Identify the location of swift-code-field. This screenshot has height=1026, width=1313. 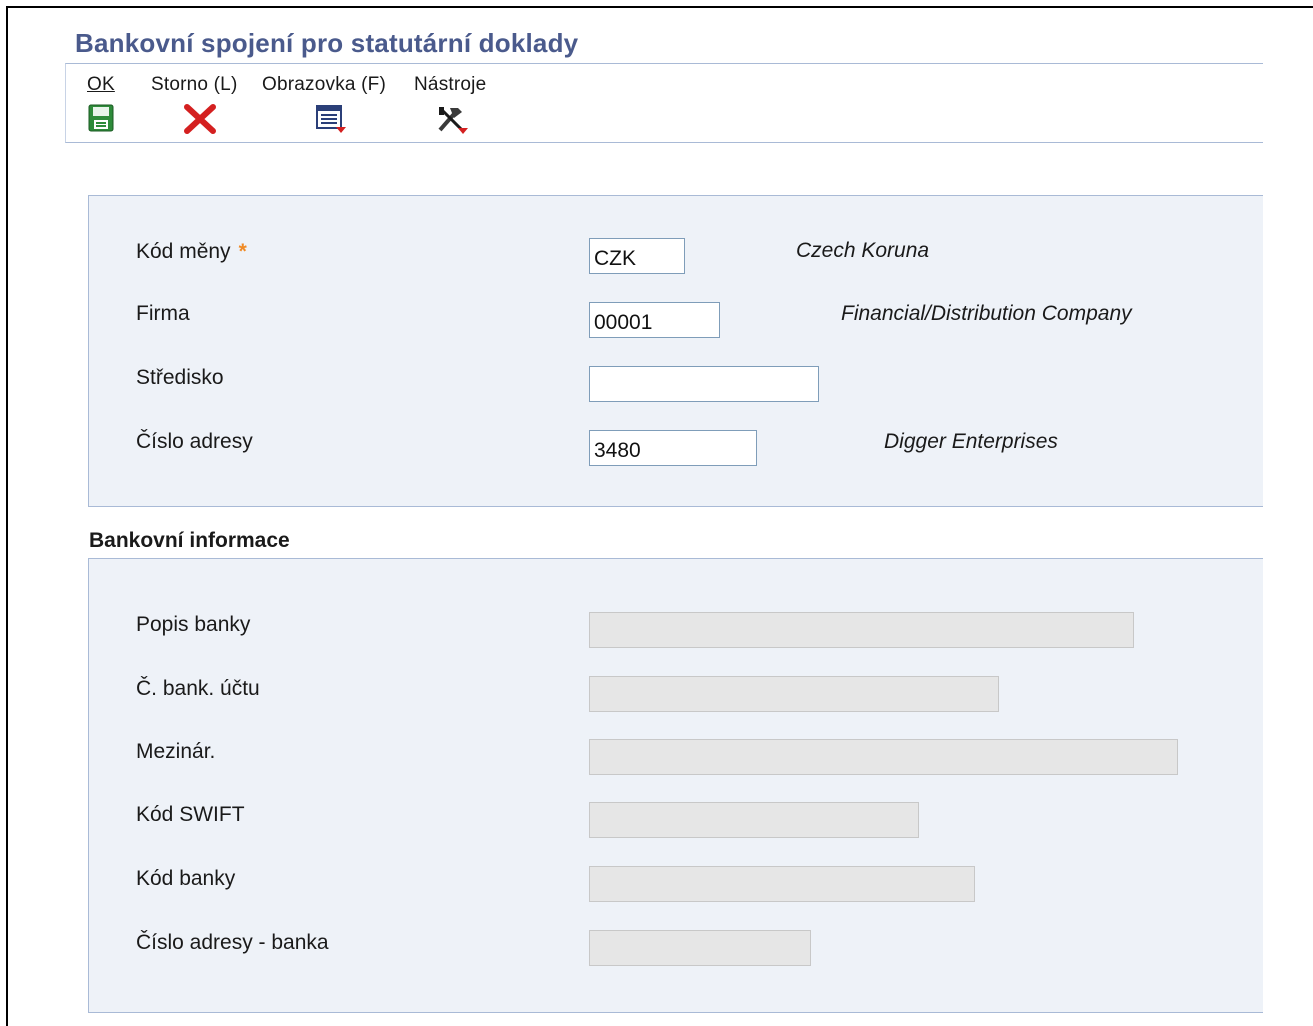
(754, 820).